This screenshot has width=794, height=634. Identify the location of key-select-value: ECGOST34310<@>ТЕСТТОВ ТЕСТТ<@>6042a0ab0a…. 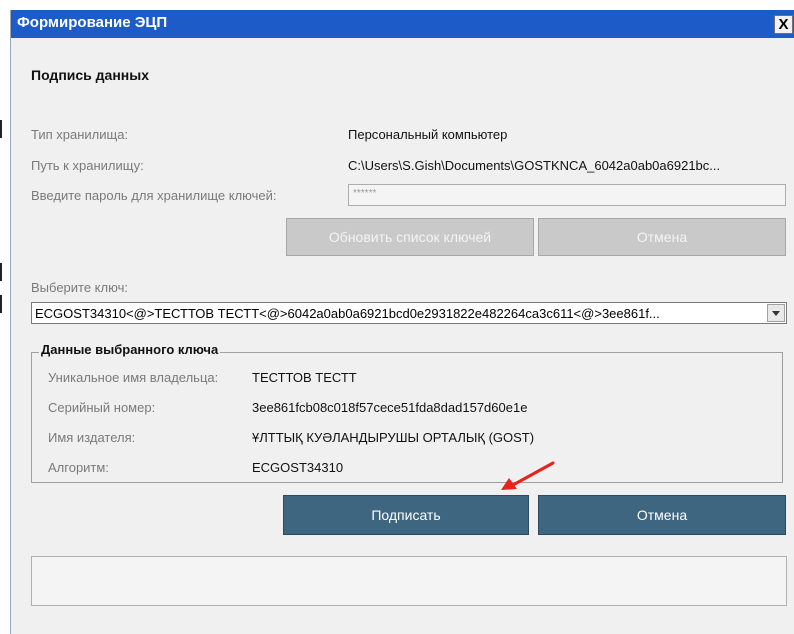
(347, 313).